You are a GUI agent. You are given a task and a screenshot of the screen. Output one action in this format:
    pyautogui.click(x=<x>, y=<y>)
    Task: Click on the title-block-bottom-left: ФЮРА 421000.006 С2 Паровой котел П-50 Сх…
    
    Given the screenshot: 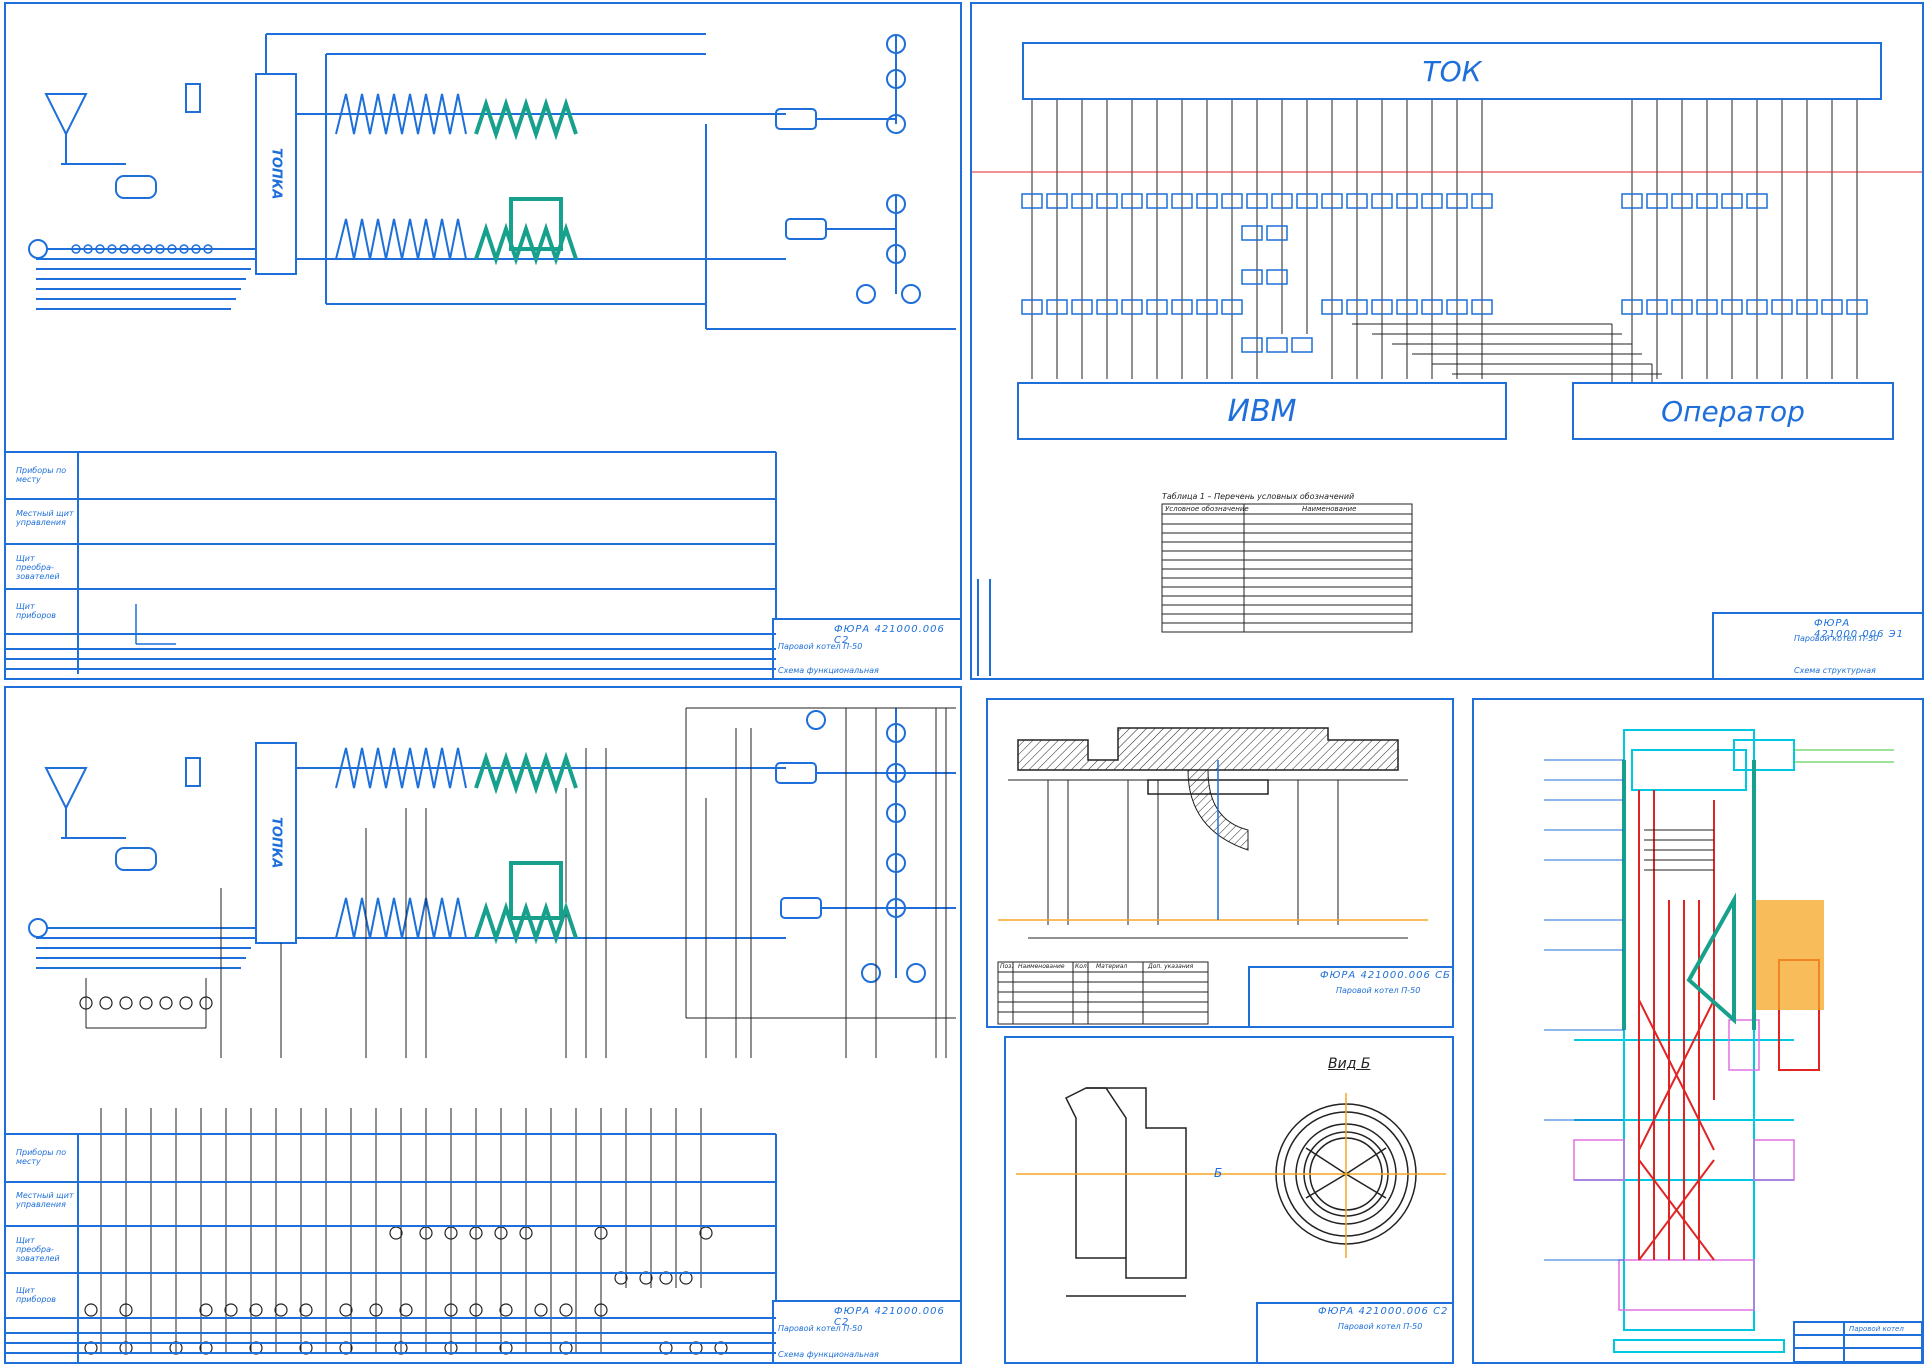 What is the action you would take?
    pyautogui.click(x=866, y=1331)
    